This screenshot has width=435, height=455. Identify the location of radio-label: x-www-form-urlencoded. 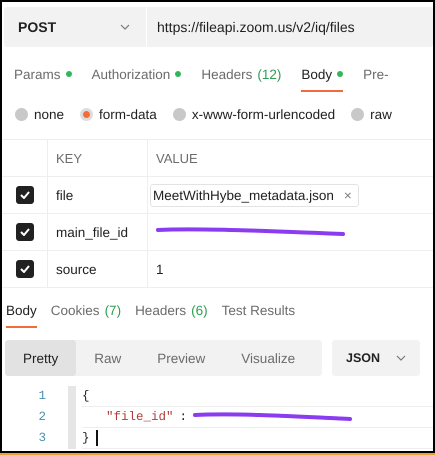
(264, 114).